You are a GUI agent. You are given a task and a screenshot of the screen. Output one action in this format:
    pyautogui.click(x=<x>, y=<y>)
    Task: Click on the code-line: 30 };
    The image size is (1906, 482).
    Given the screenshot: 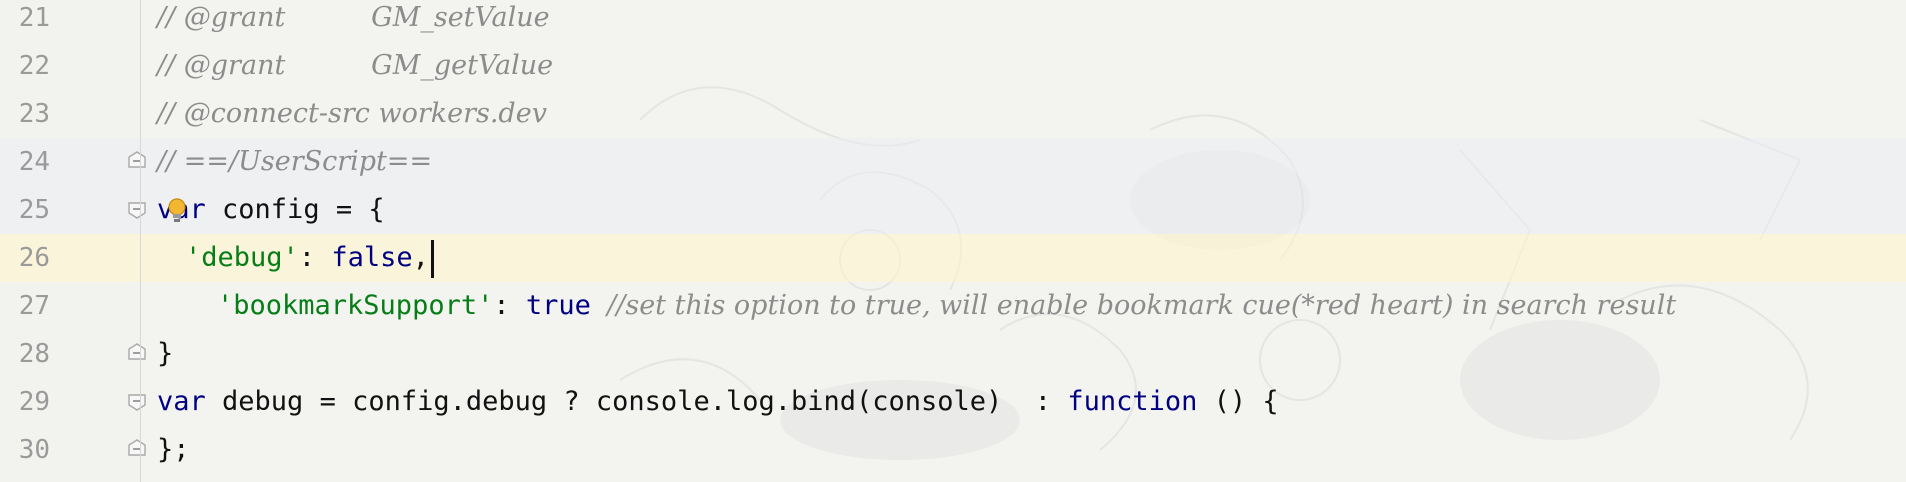 What is the action you would take?
    pyautogui.click(x=953, y=450)
    